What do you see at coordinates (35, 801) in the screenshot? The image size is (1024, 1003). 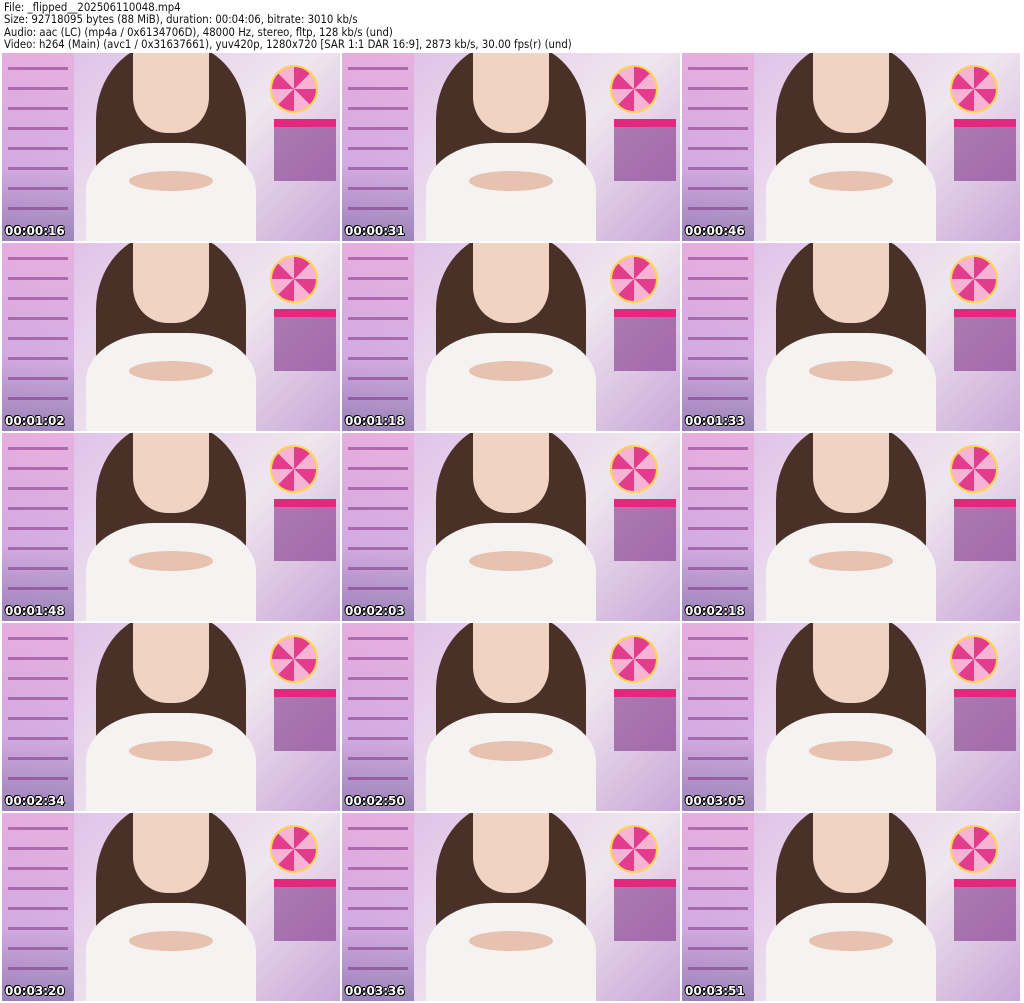 I see `thumbnail-timestamp: 00:02:34` at bounding box center [35, 801].